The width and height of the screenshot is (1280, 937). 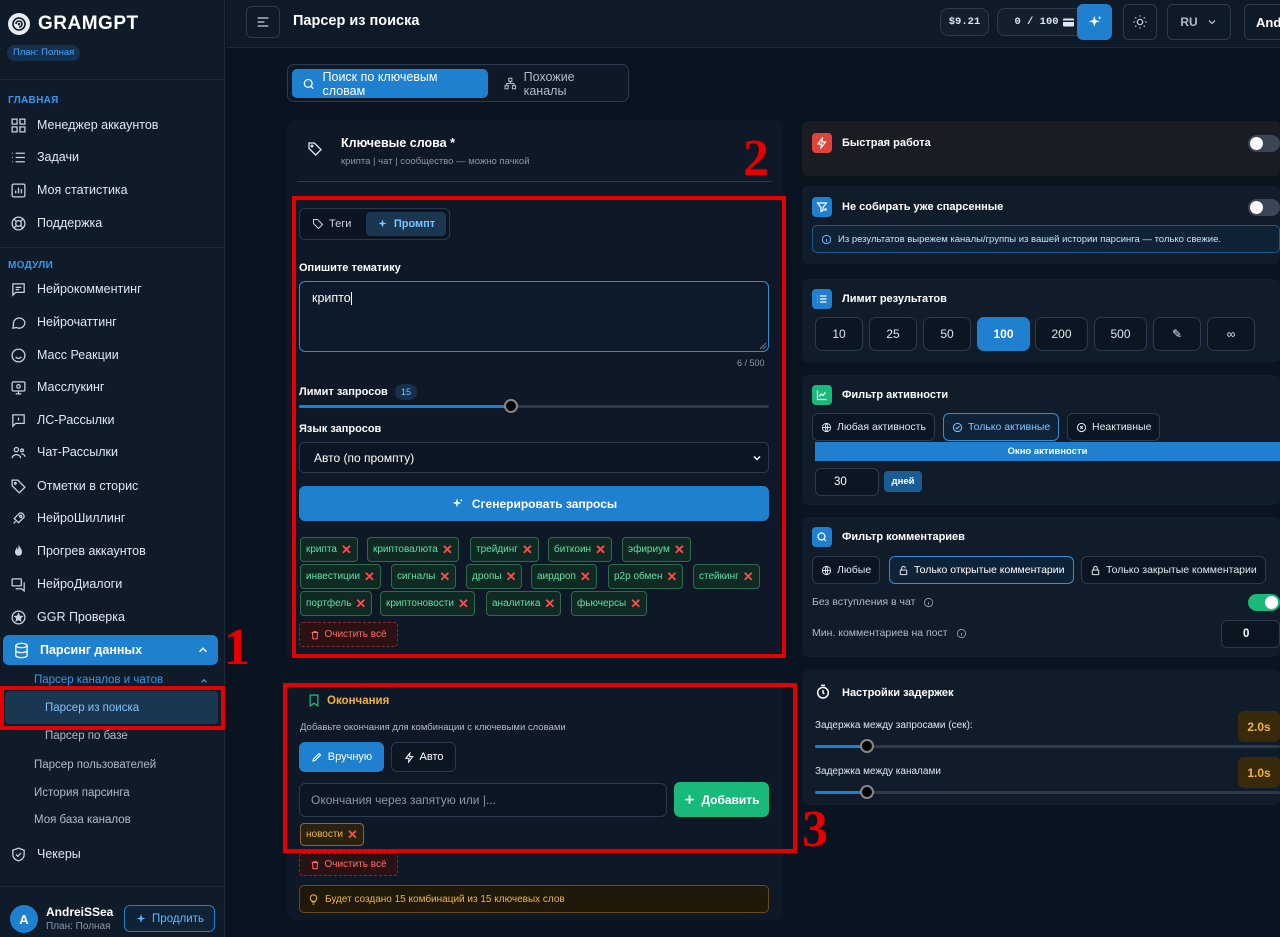 What do you see at coordinates (18, 355) in the screenshot?
I see `smile-icon` at bounding box center [18, 355].